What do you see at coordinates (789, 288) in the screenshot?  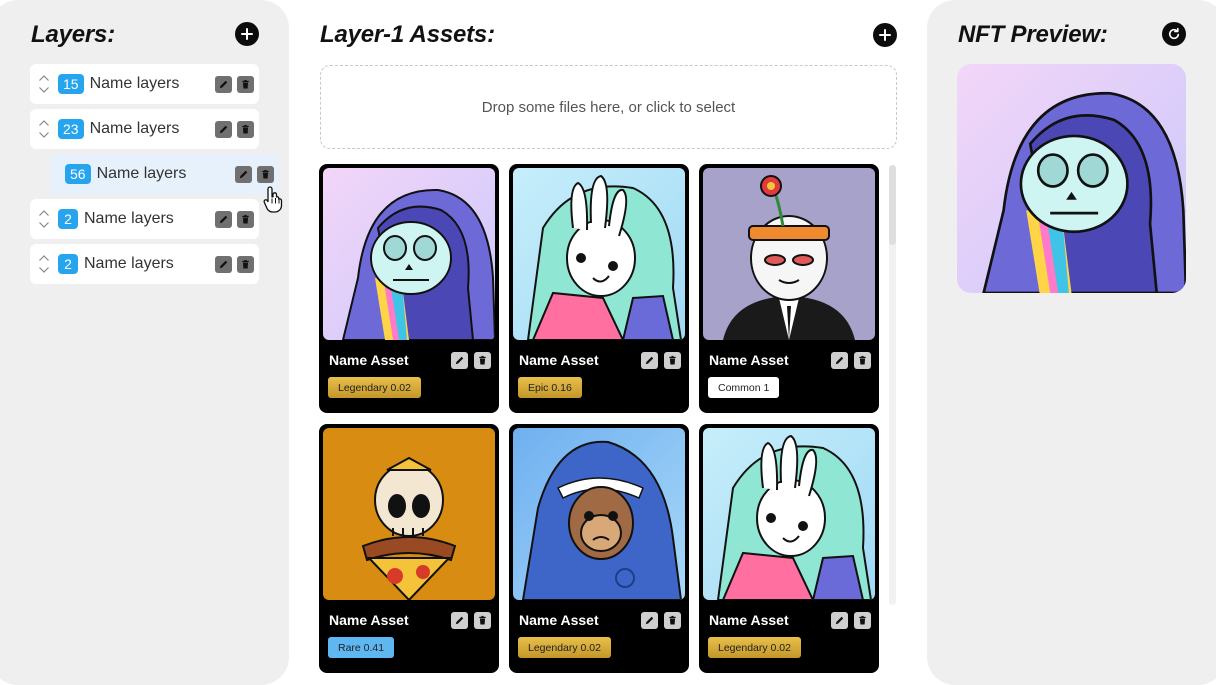 I see `asset-card: Name Asset Common 1` at bounding box center [789, 288].